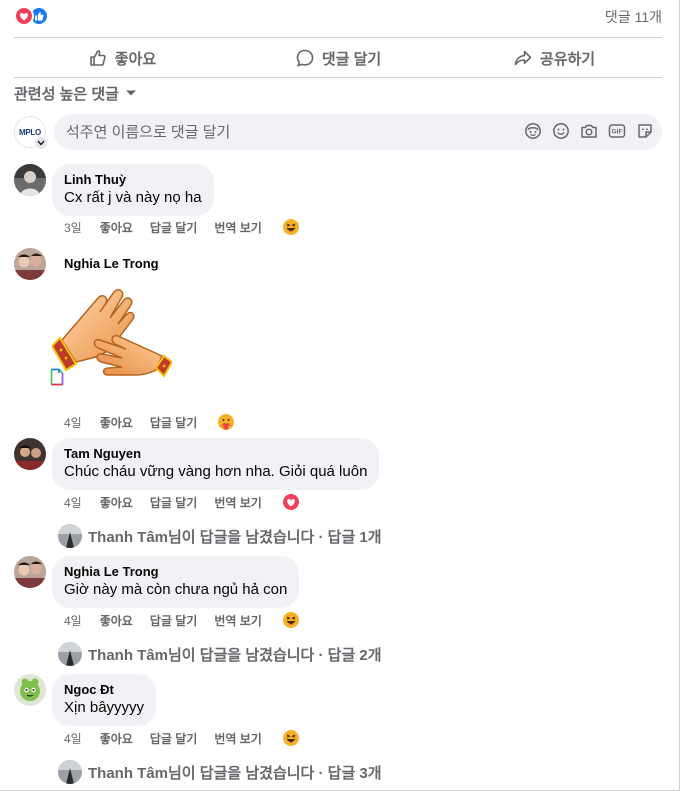 The width and height of the screenshot is (680, 791). I want to click on comment-author: Linh Thuỳ, so click(133, 180).